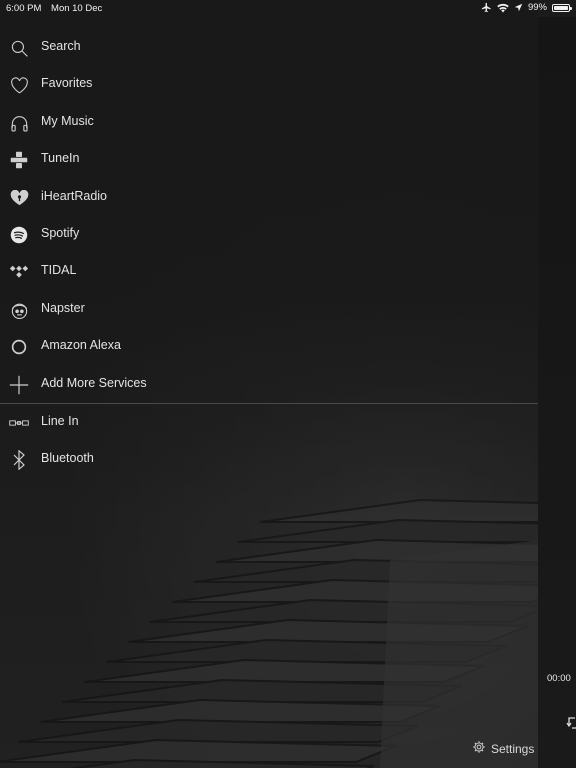  What do you see at coordinates (19, 460) in the screenshot?
I see `bluetooth-icon` at bounding box center [19, 460].